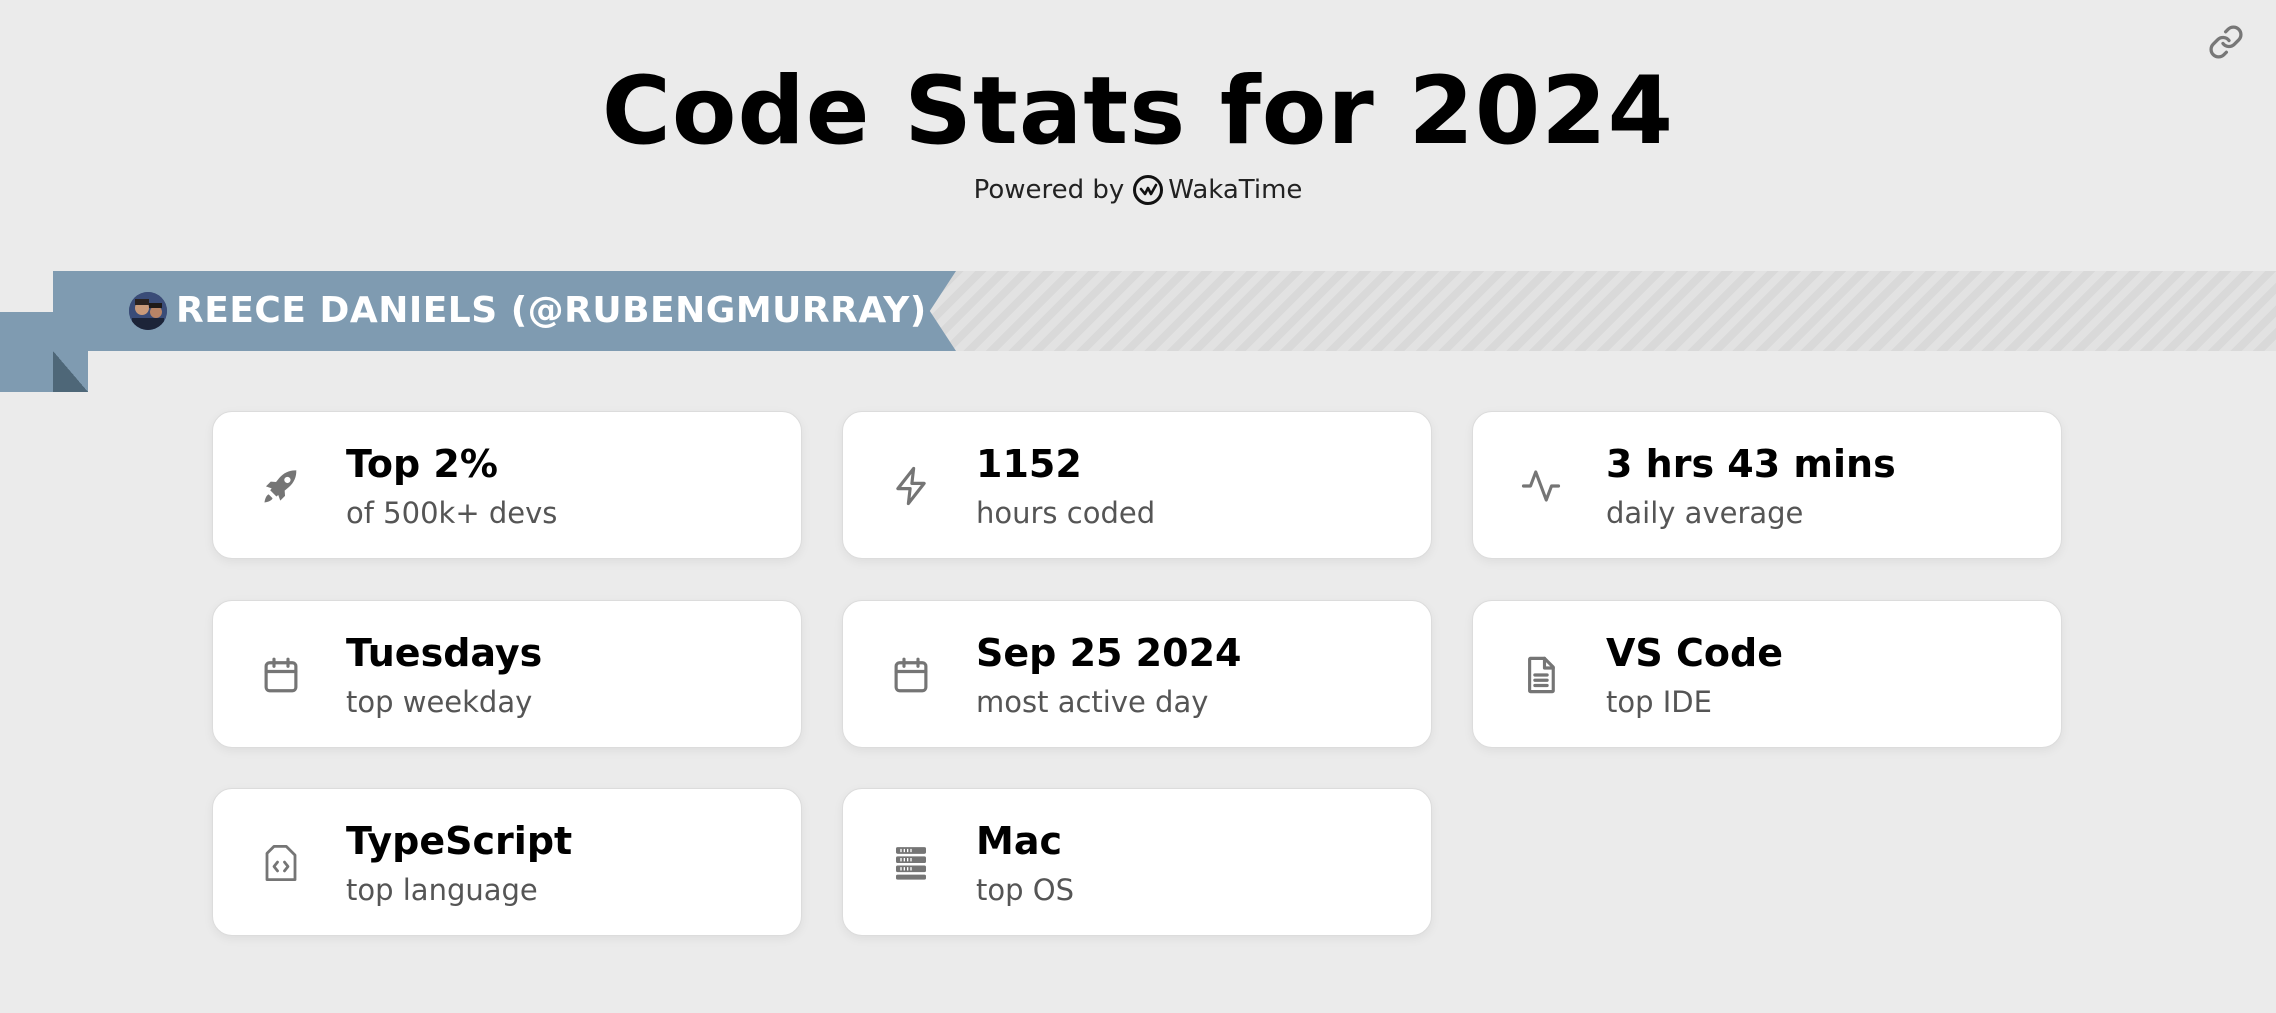 This screenshot has height=1013, width=2276. What do you see at coordinates (1751, 464) in the screenshot?
I see `stat-value: 3 hrs 43 mins` at bounding box center [1751, 464].